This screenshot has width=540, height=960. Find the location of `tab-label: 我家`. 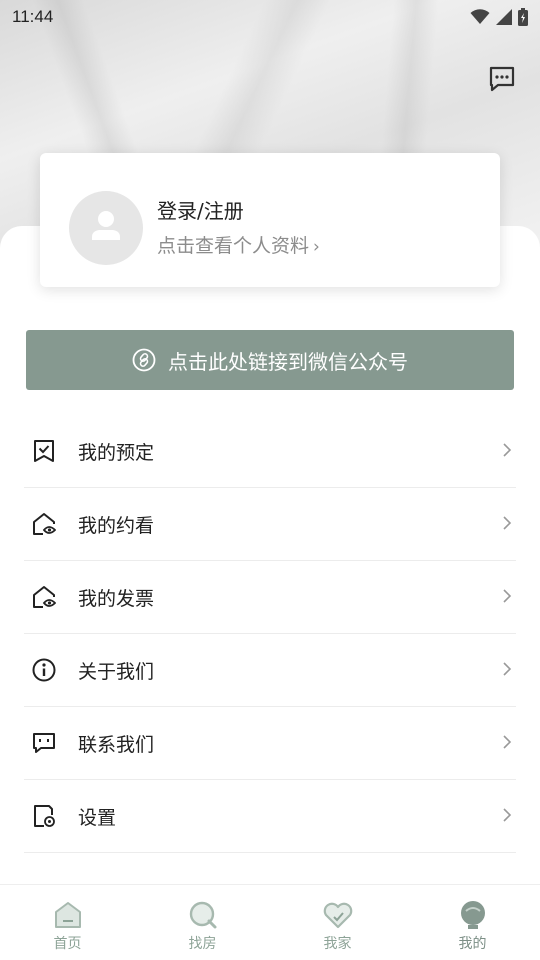

tab-label: 我家 is located at coordinates (337, 944).